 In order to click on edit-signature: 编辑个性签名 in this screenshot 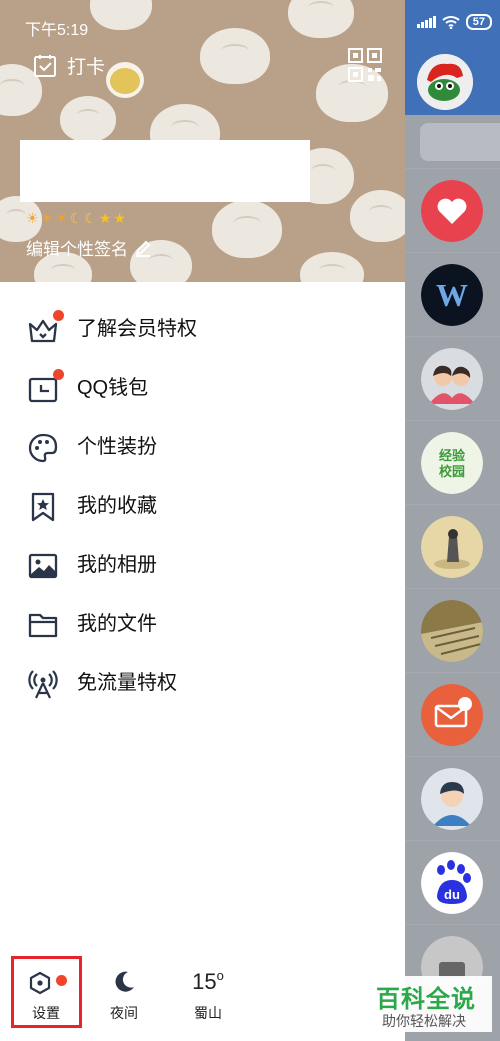, I will do `click(89, 247)`.